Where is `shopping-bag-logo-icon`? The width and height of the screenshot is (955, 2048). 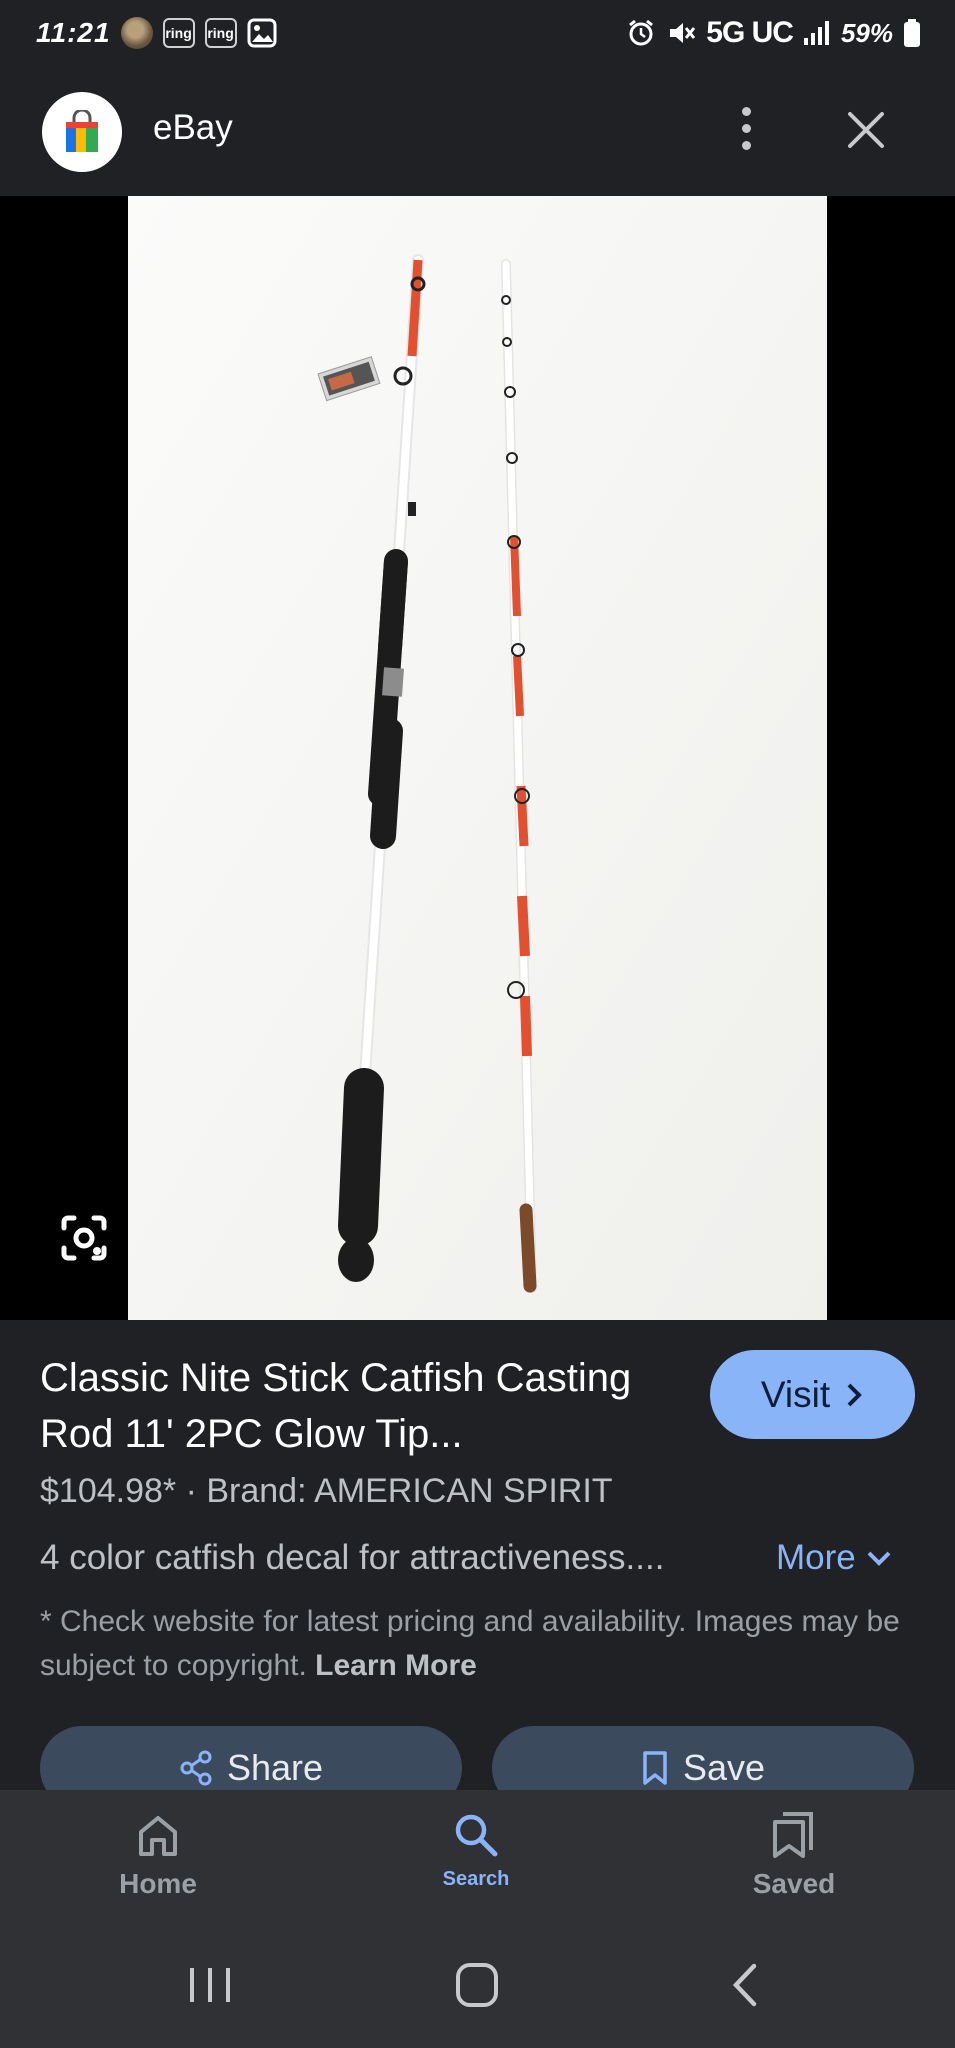
shopping-bag-logo-icon is located at coordinates (82, 132).